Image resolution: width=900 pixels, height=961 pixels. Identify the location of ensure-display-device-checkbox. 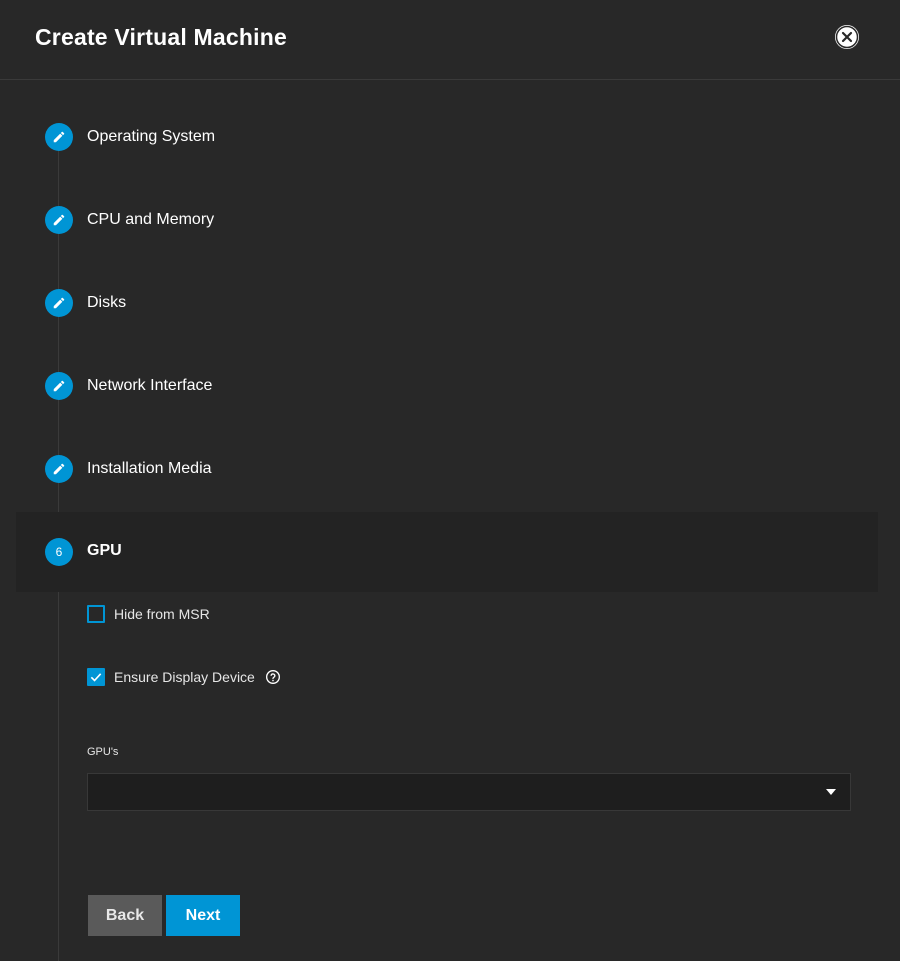
(96, 677).